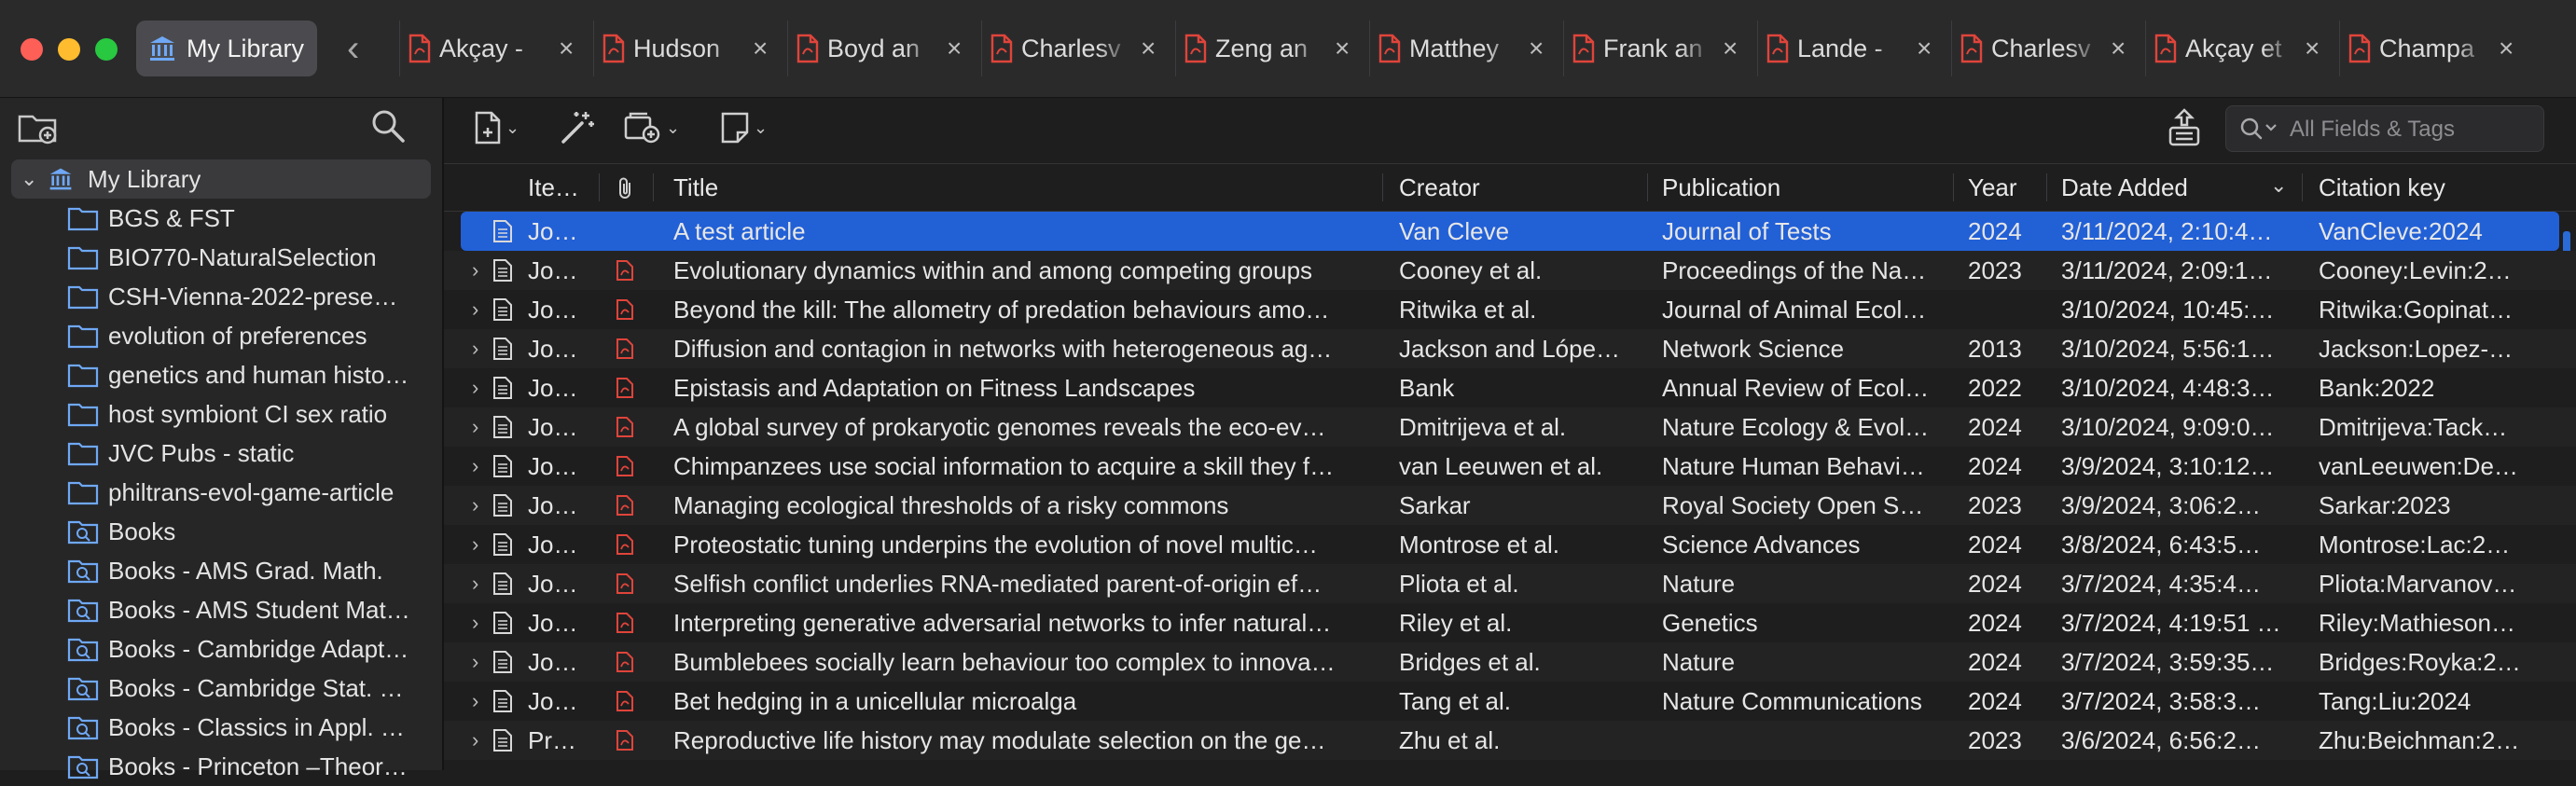 The width and height of the screenshot is (2576, 786). What do you see at coordinates (388, 126) in the screenshot?
I see `search-collections-icon` at bounding box center [388, 126].